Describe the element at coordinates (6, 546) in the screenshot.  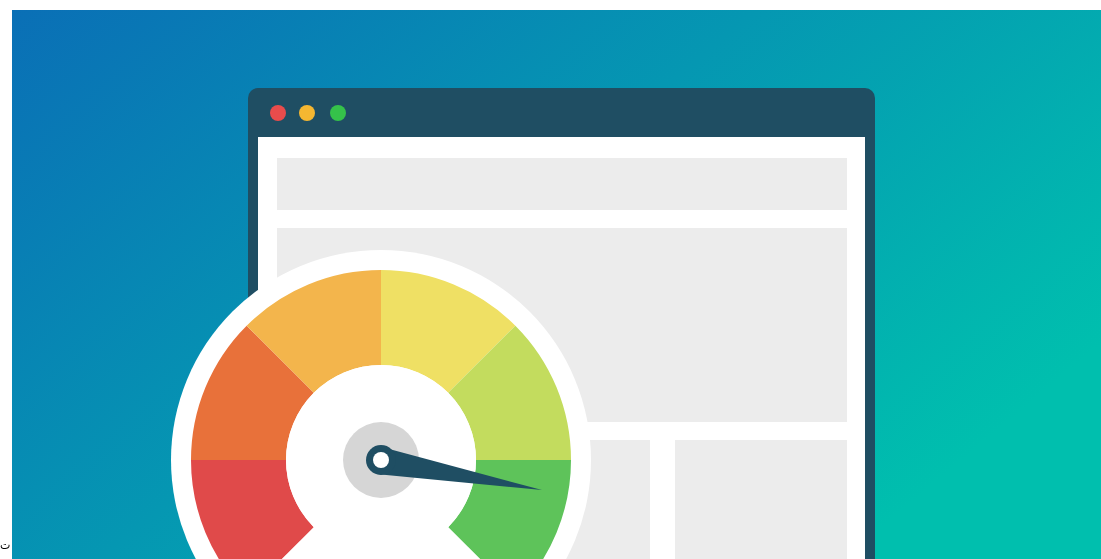
I see `text-fragment: ت` at that location.